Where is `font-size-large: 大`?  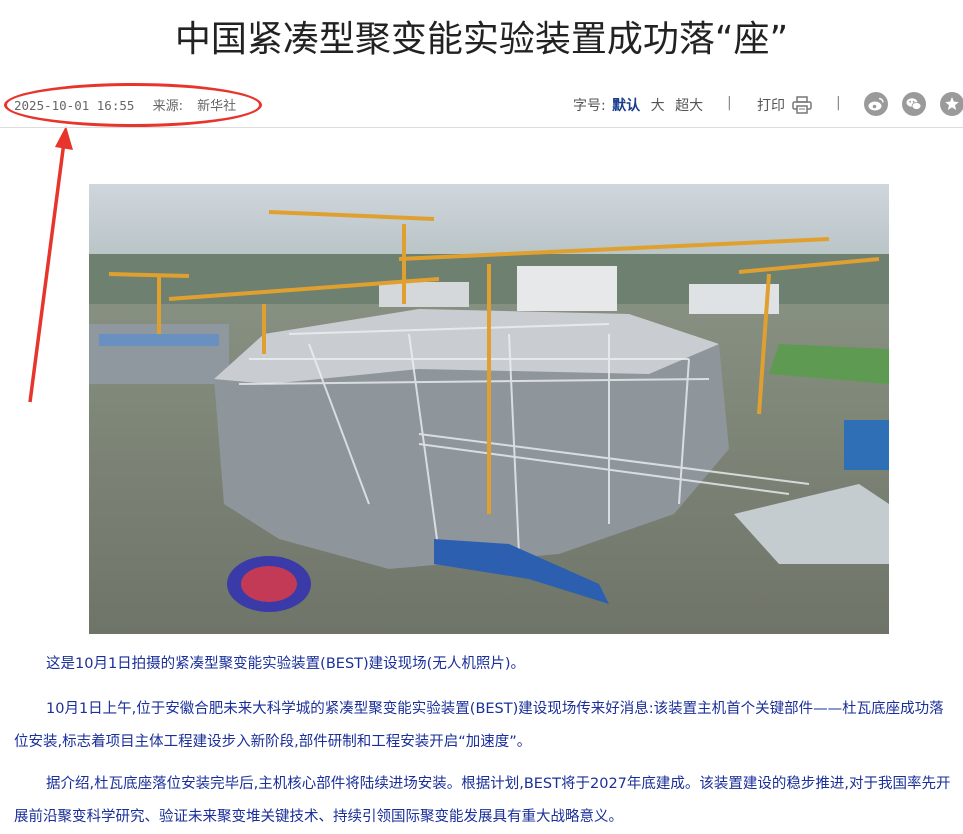 font-size-large: 大 is located at coordinates (658, 105).